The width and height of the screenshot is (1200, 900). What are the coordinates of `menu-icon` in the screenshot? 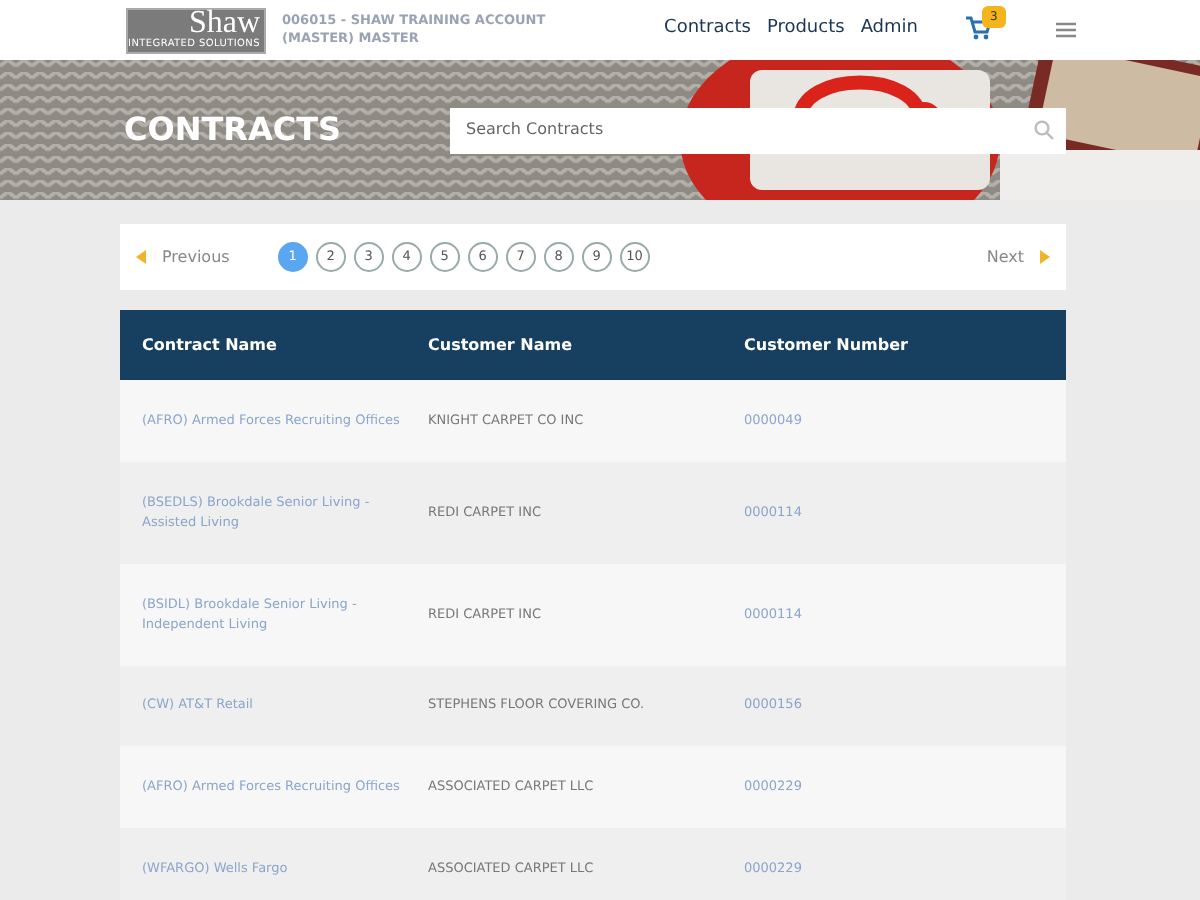 It's located at (1066, 30).